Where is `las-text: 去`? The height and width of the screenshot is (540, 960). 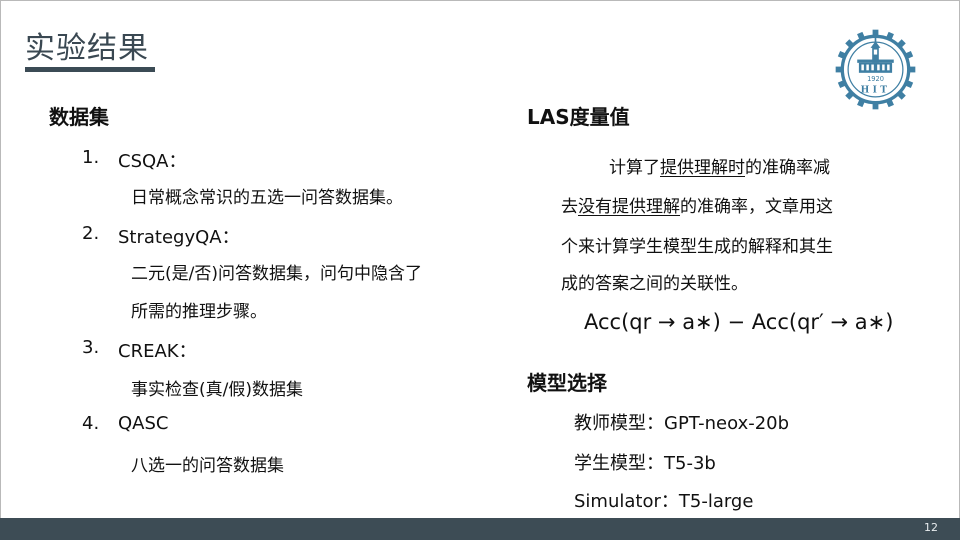 las-text: 去 is located at coordinates (569, 207).